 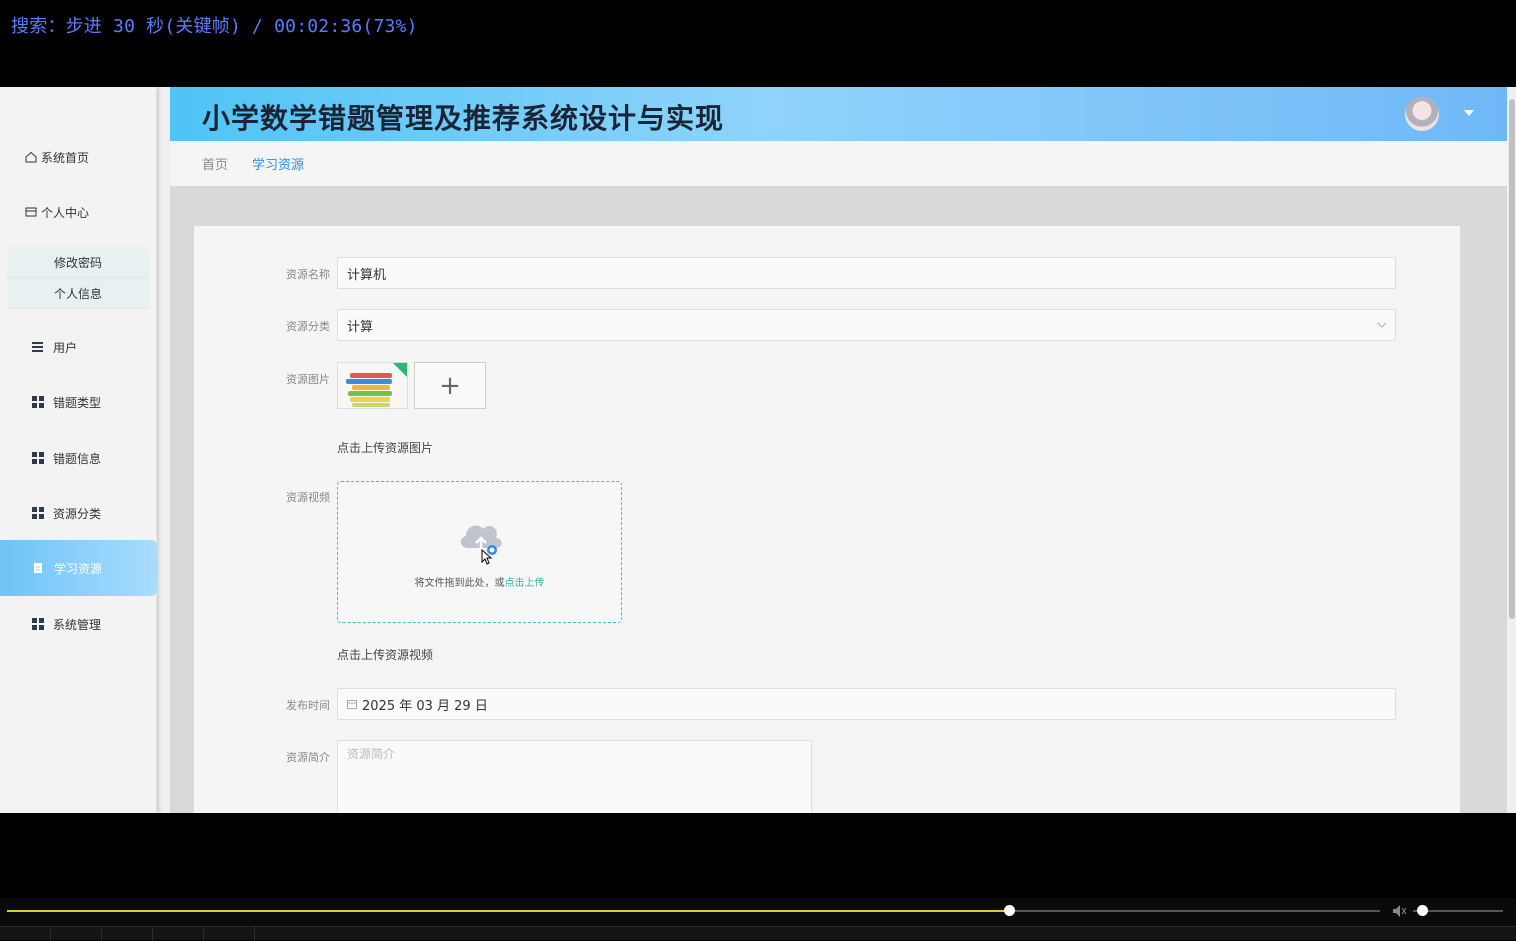 I want to click on sidebar-item-learning-resources: 学习资源, so click(x=78, y=568).